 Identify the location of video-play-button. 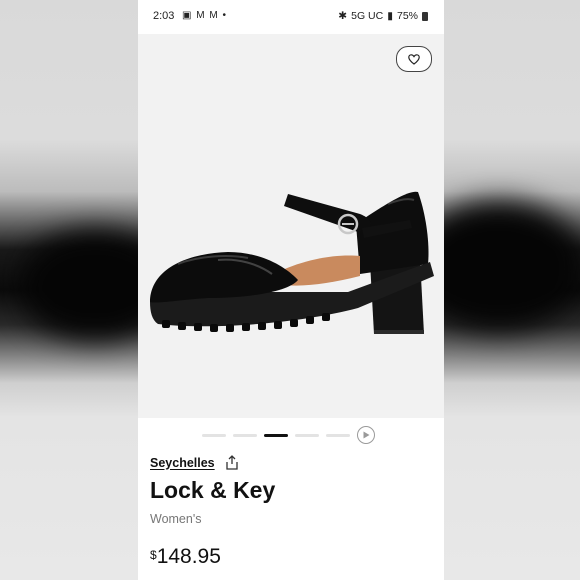
(366, 435).